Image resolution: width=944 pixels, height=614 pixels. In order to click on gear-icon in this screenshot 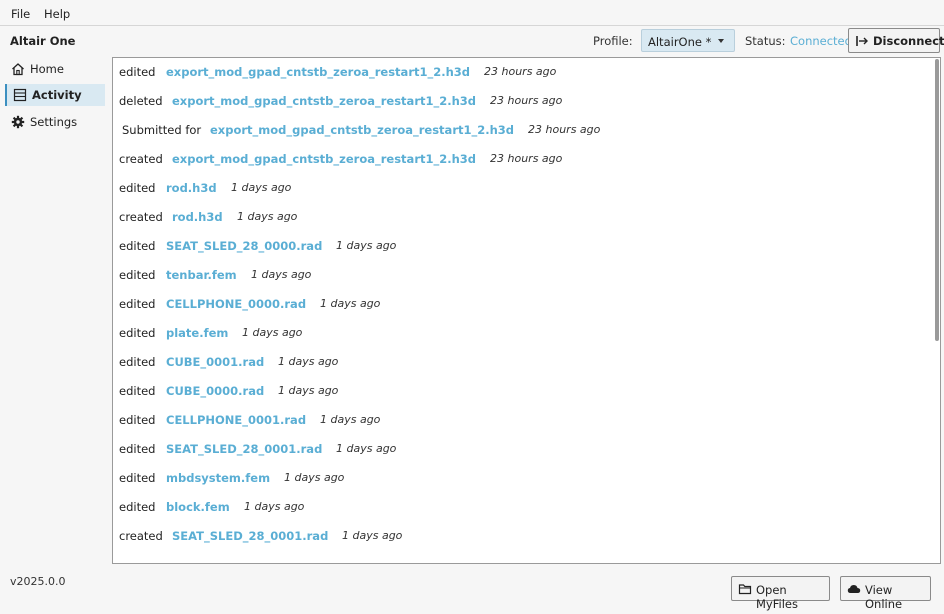, I will do `click(18, 122)`.